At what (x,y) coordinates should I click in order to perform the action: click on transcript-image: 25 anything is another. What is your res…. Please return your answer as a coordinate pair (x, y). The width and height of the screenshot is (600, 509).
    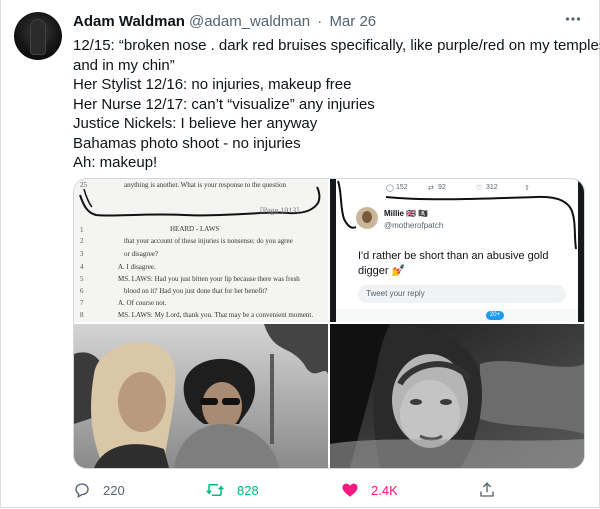
    Looking at the image, I should click on (201, 250).